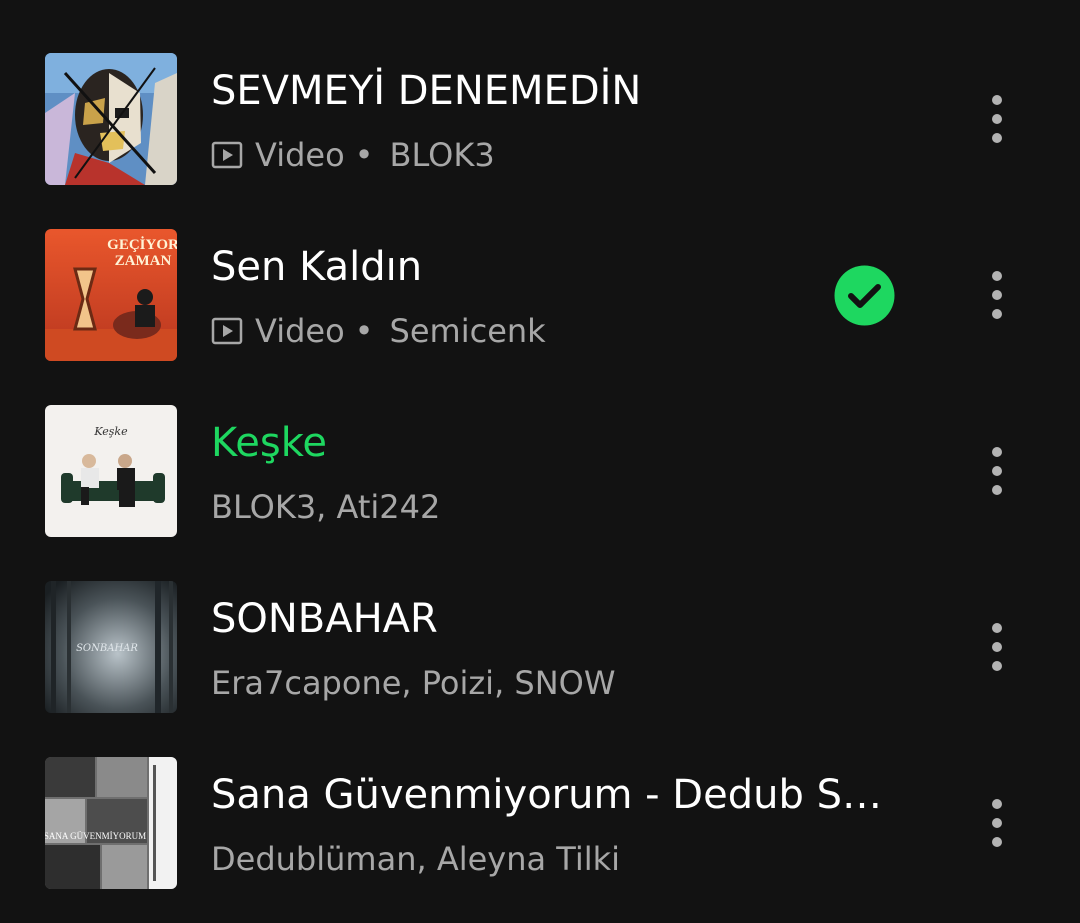 The height and width of the screenshot is (923, 1080). What do you see at coordinates (317, 267) in the screenshot?
I see `track-title: Sen Kaldın` at bounding box center [317, 267].